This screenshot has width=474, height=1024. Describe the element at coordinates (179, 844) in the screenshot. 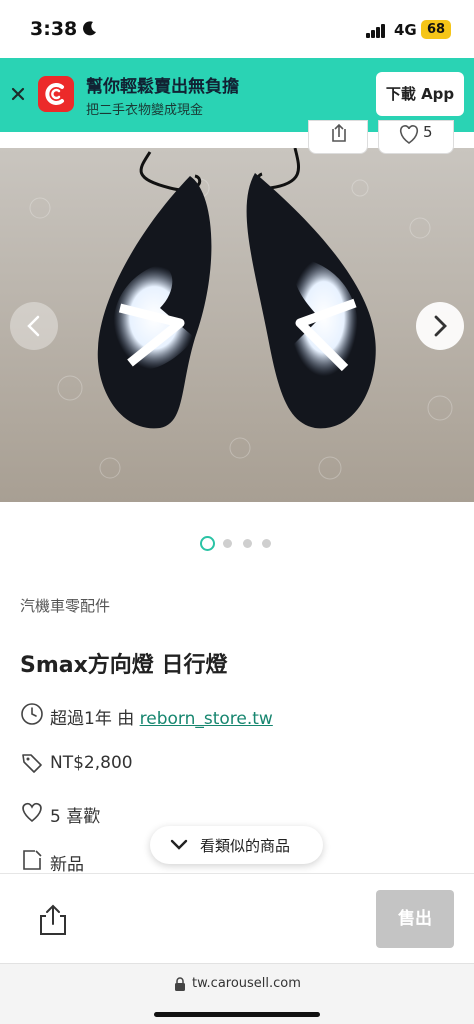

I see `chevron-down-icon` at that location.